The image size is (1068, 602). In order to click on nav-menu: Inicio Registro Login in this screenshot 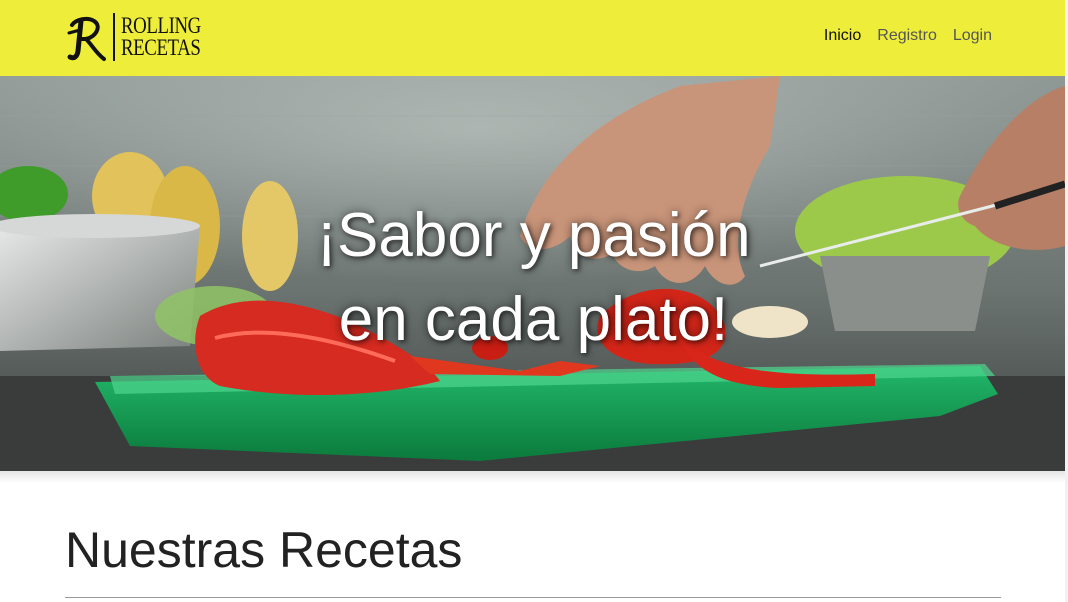, I will do `click(908, 36)`.